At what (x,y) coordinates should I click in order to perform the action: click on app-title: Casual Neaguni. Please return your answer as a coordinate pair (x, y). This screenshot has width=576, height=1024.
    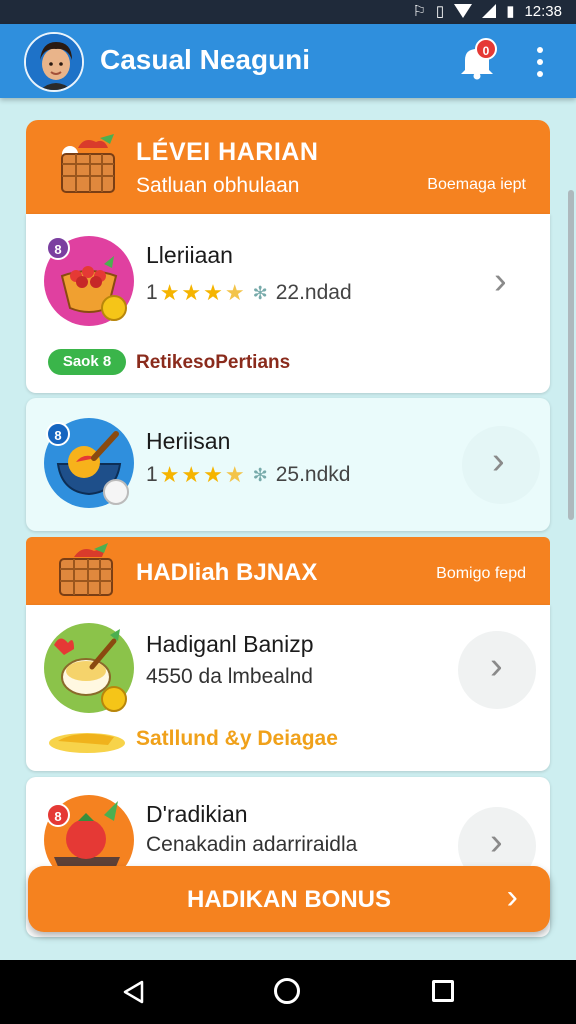
    Looking at the image, I should click on (205, 59).